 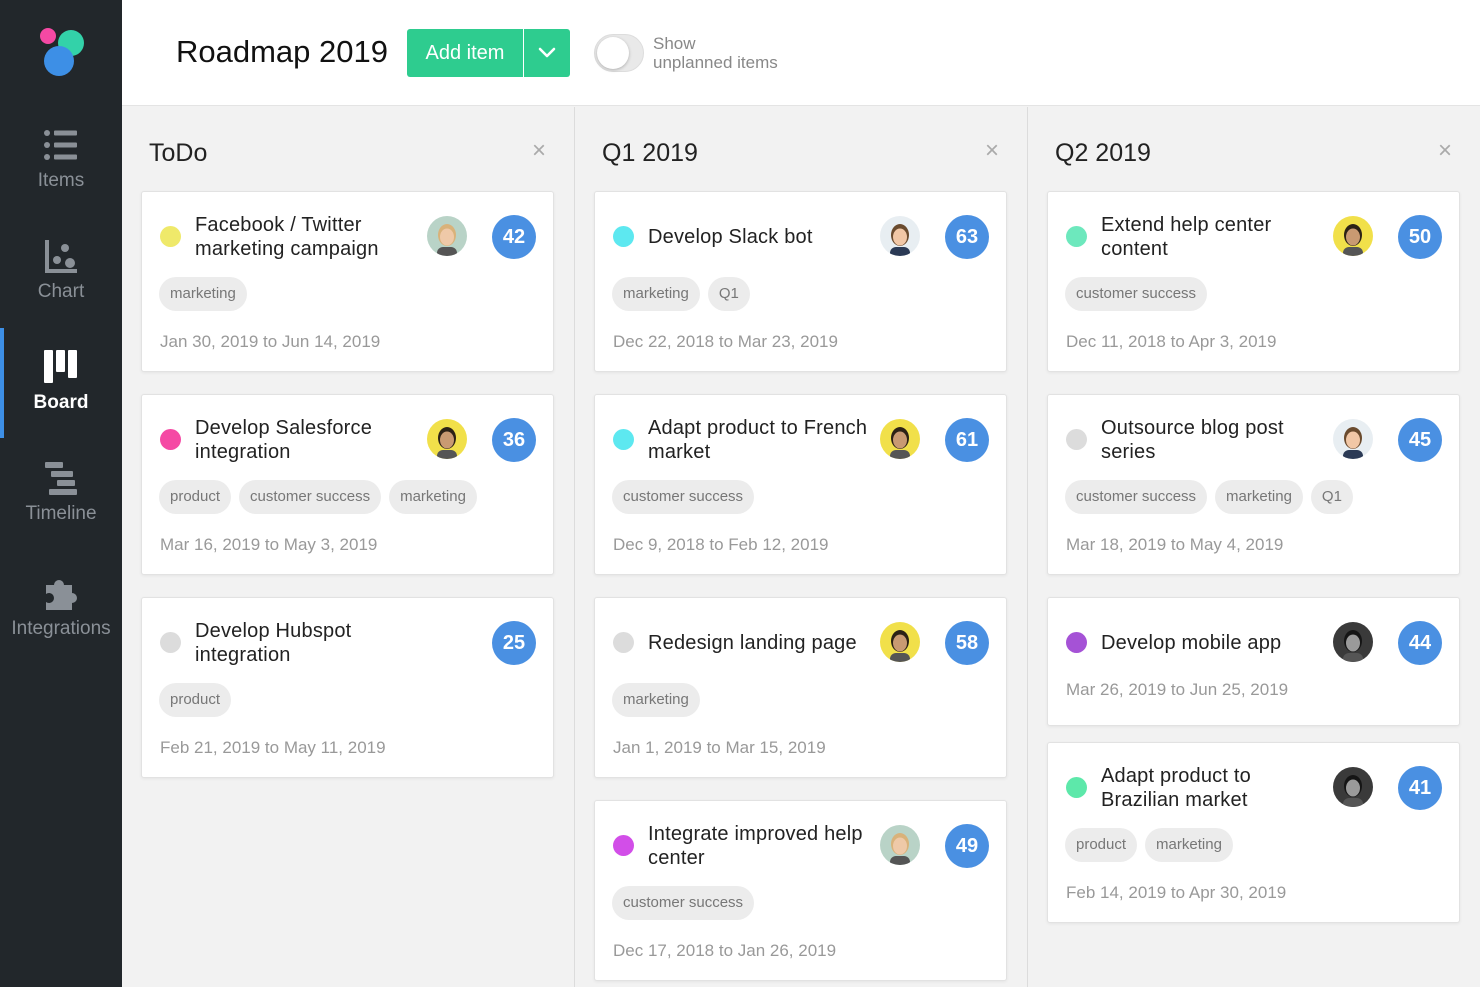 What do you see at coordinates (514, 440) in the screenshot?
I see `score-badge: 36` at bounding box center [514, 440].